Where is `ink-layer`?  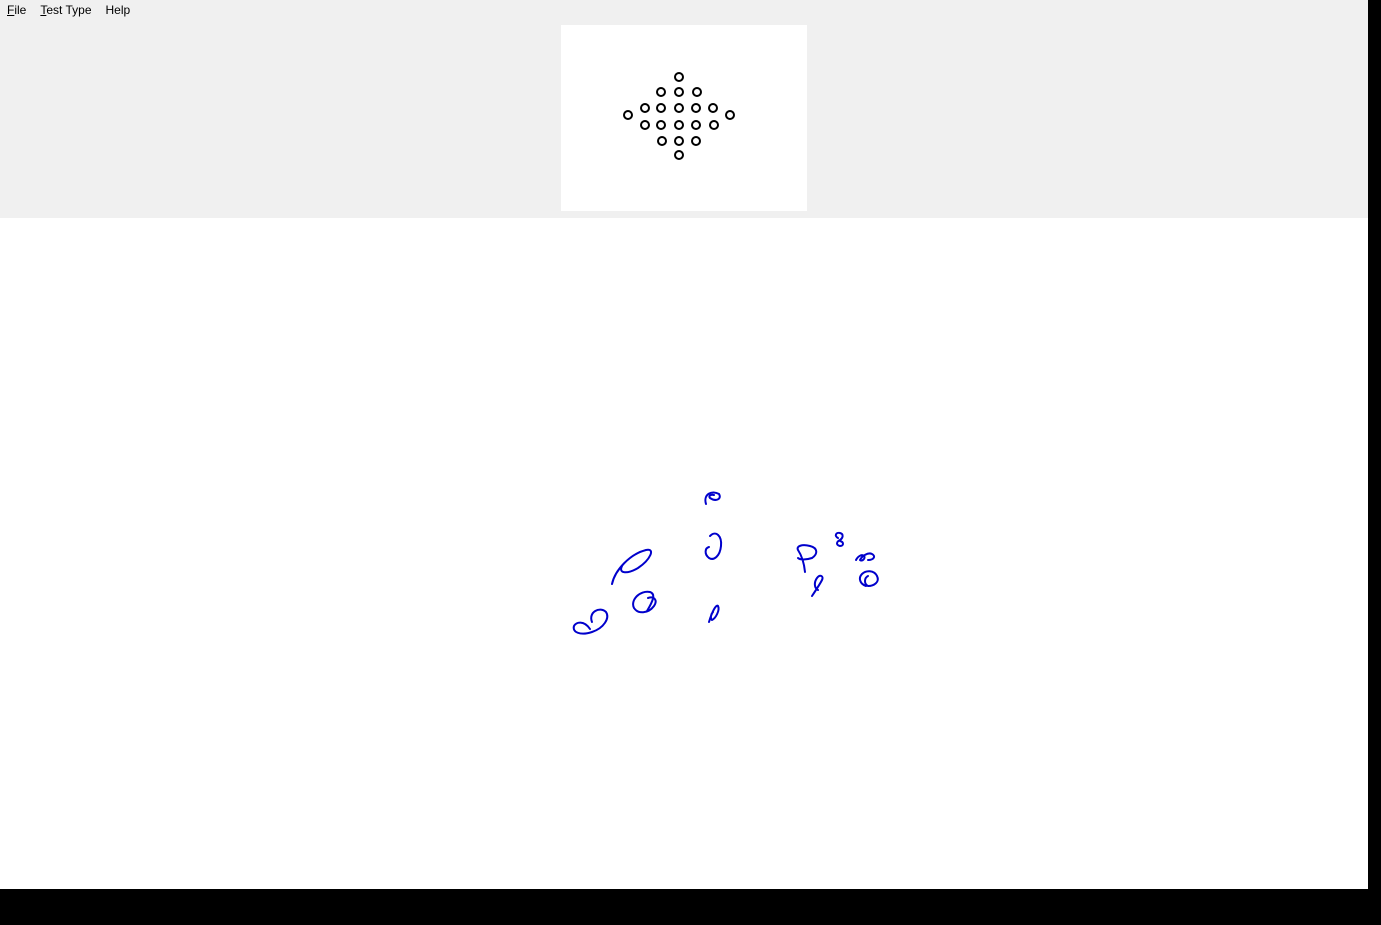
ink-layer is located at coordinates (725, 563).